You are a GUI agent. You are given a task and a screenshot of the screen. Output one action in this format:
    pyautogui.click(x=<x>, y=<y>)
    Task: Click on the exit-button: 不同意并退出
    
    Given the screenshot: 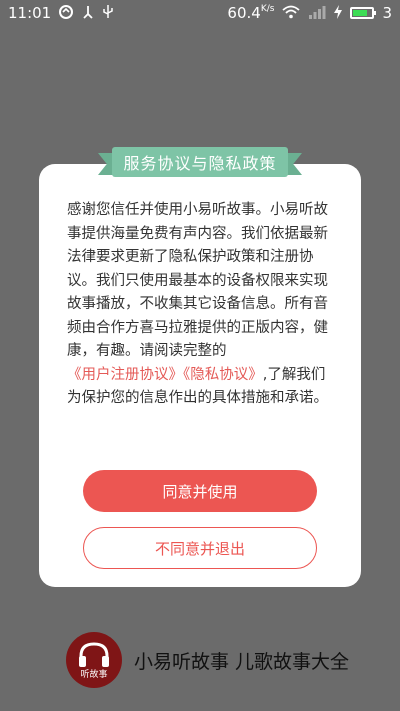 What is the action you would take?
    pyautogui.click(x=200, y=548)
    